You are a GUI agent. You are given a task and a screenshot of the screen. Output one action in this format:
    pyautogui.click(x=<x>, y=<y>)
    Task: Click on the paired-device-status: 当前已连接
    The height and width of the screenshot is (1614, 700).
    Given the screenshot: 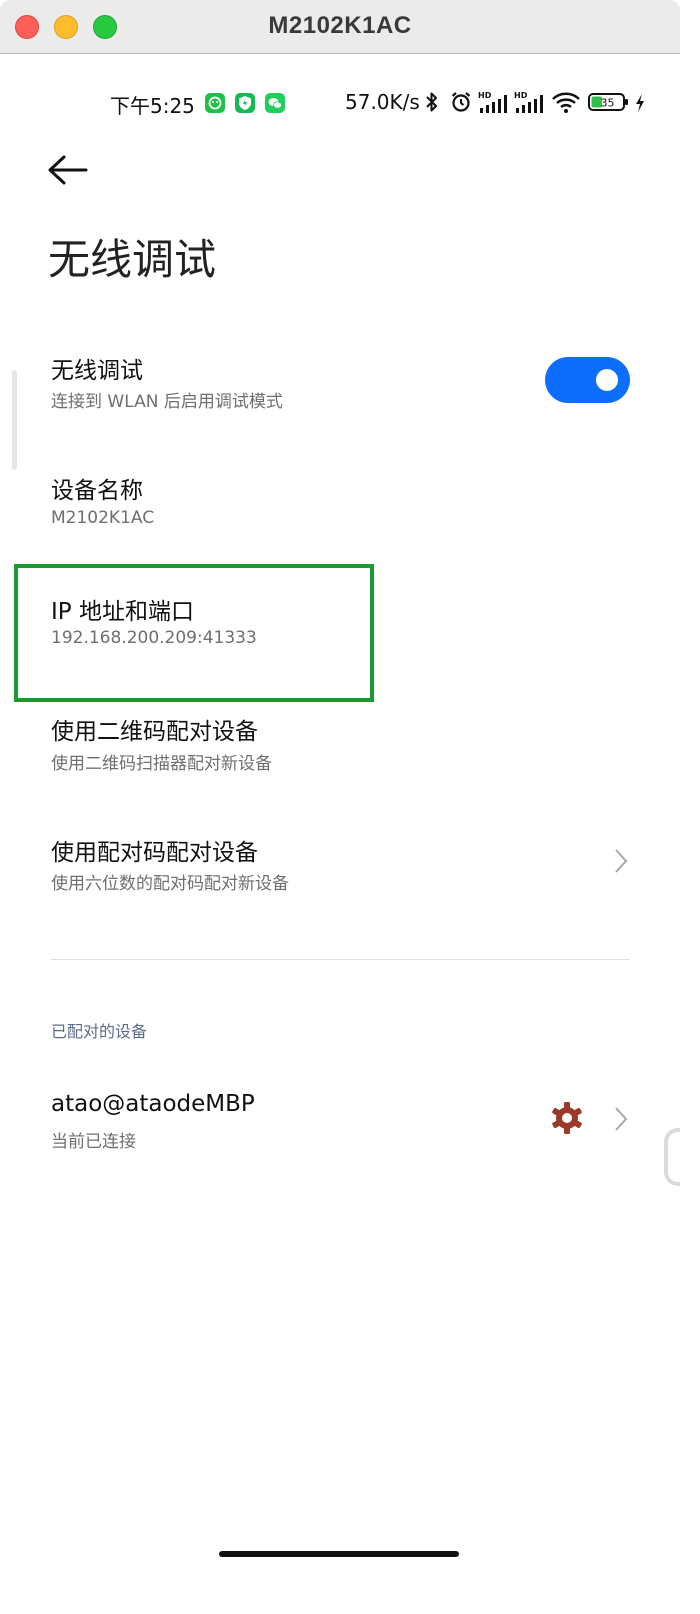 What is the action you would take?
    pyautogui.click(x=93, y=1142)
    